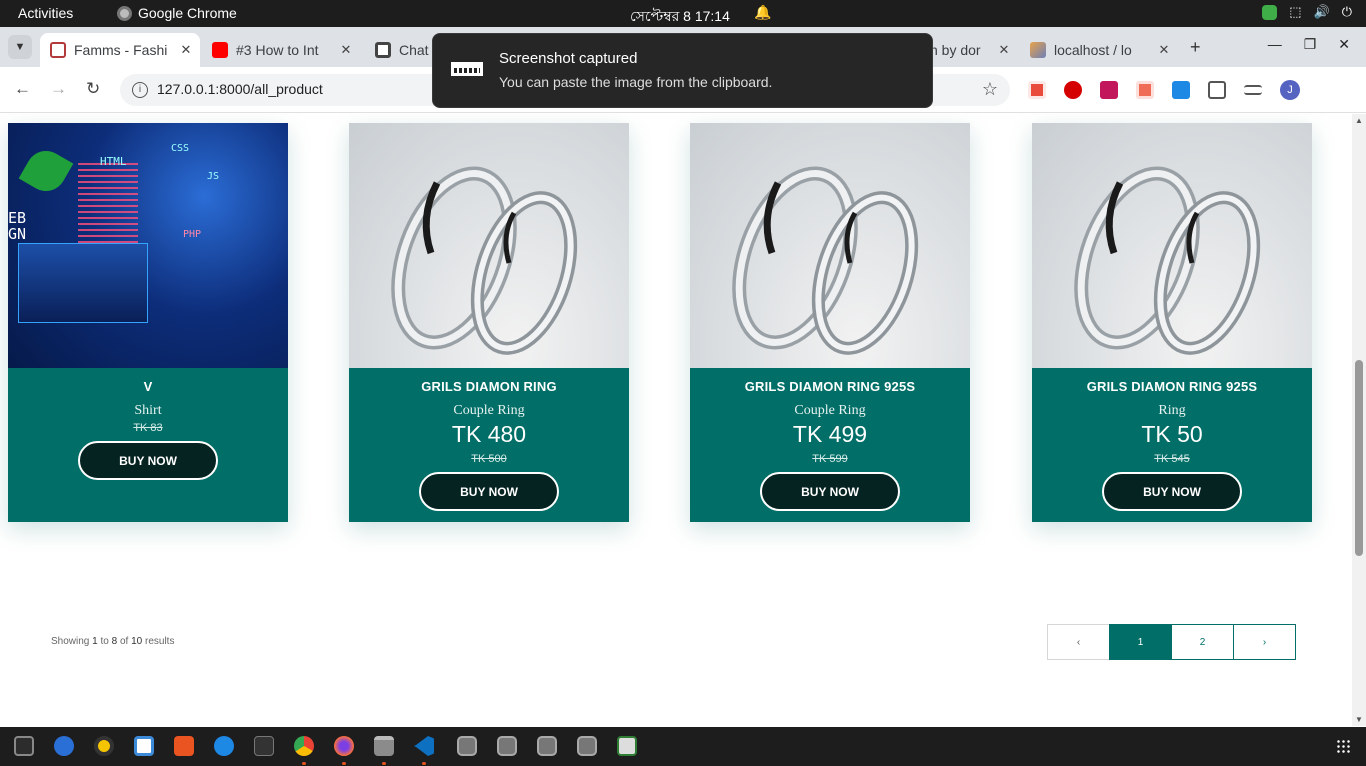 The width and height of the screenshot is (1366, 766). I want to click on files-icon, so click(384, 746).